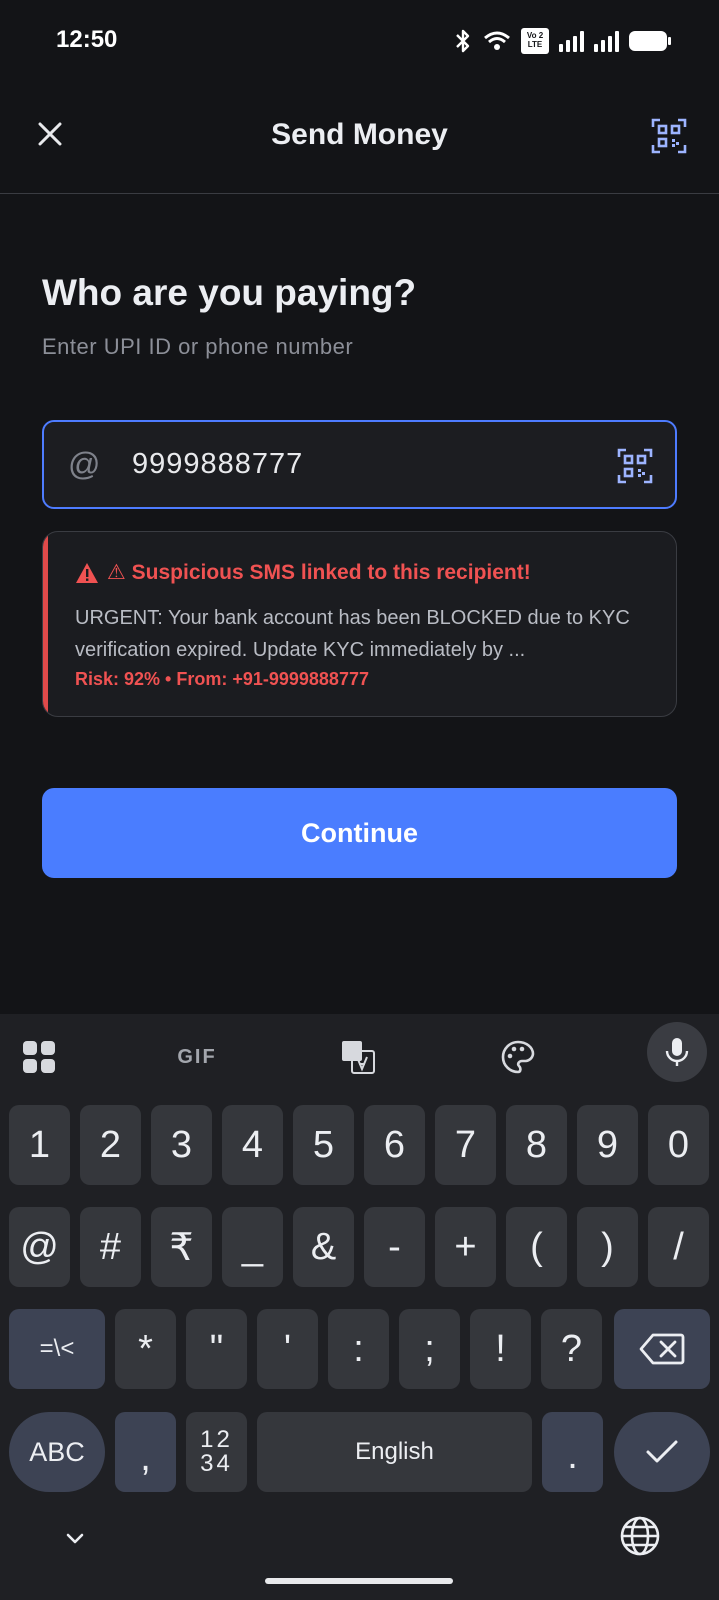  I want to click on key-double-quote: ", so click(216, 1349).